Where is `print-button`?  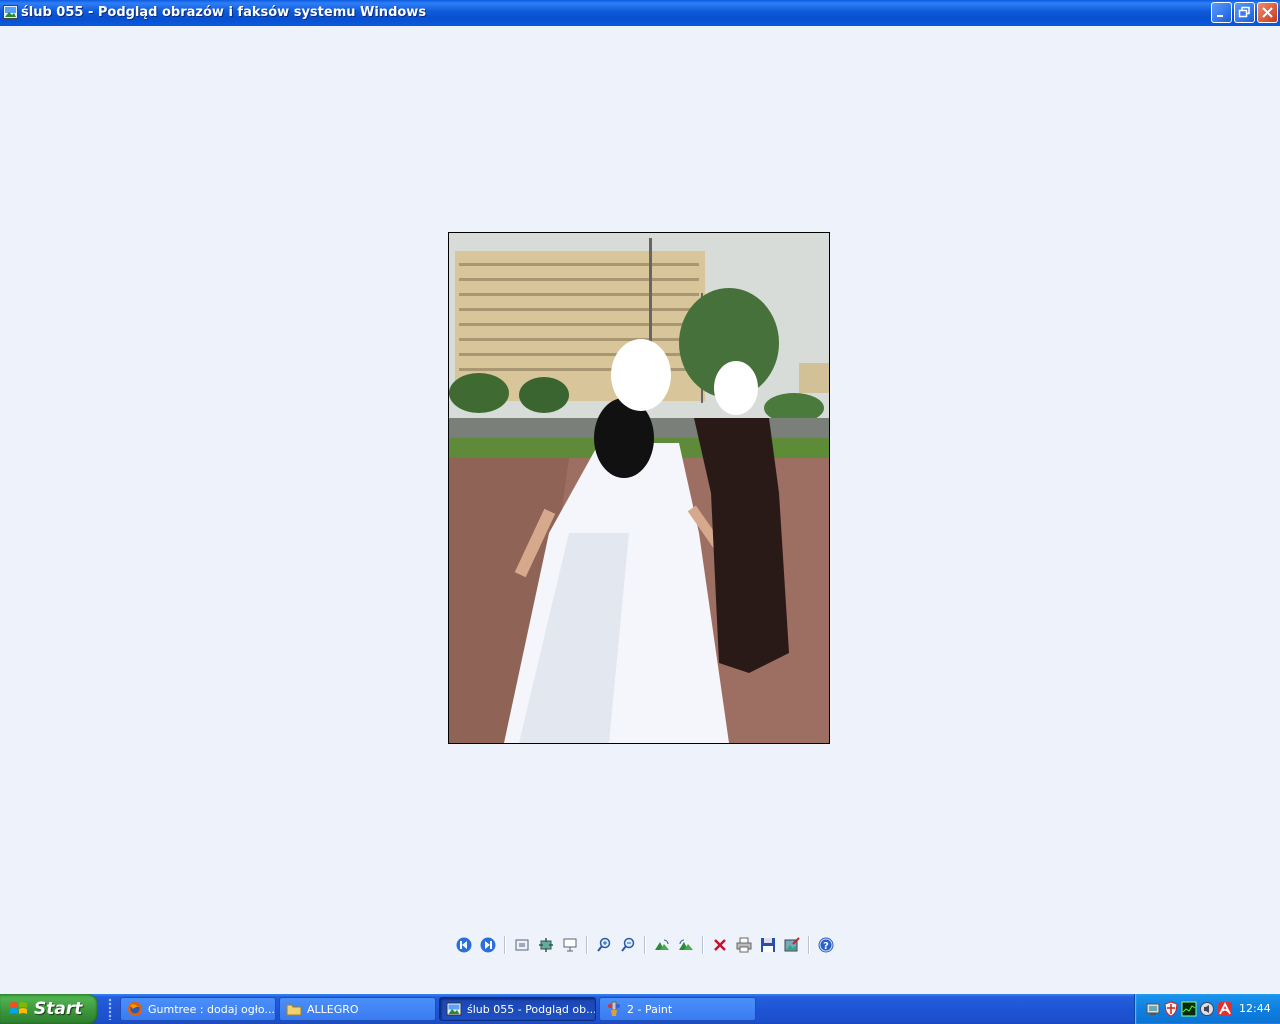
print-button is located at coordinates (744, 945).